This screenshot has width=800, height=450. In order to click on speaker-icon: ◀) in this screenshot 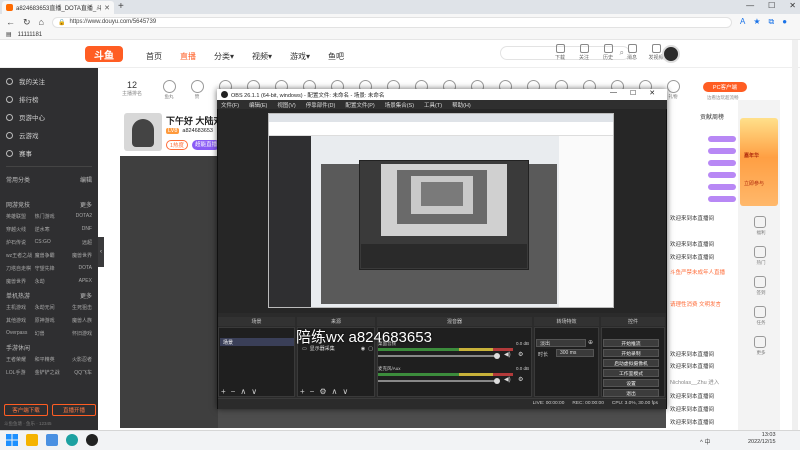, I will do `click(507, 379)`.